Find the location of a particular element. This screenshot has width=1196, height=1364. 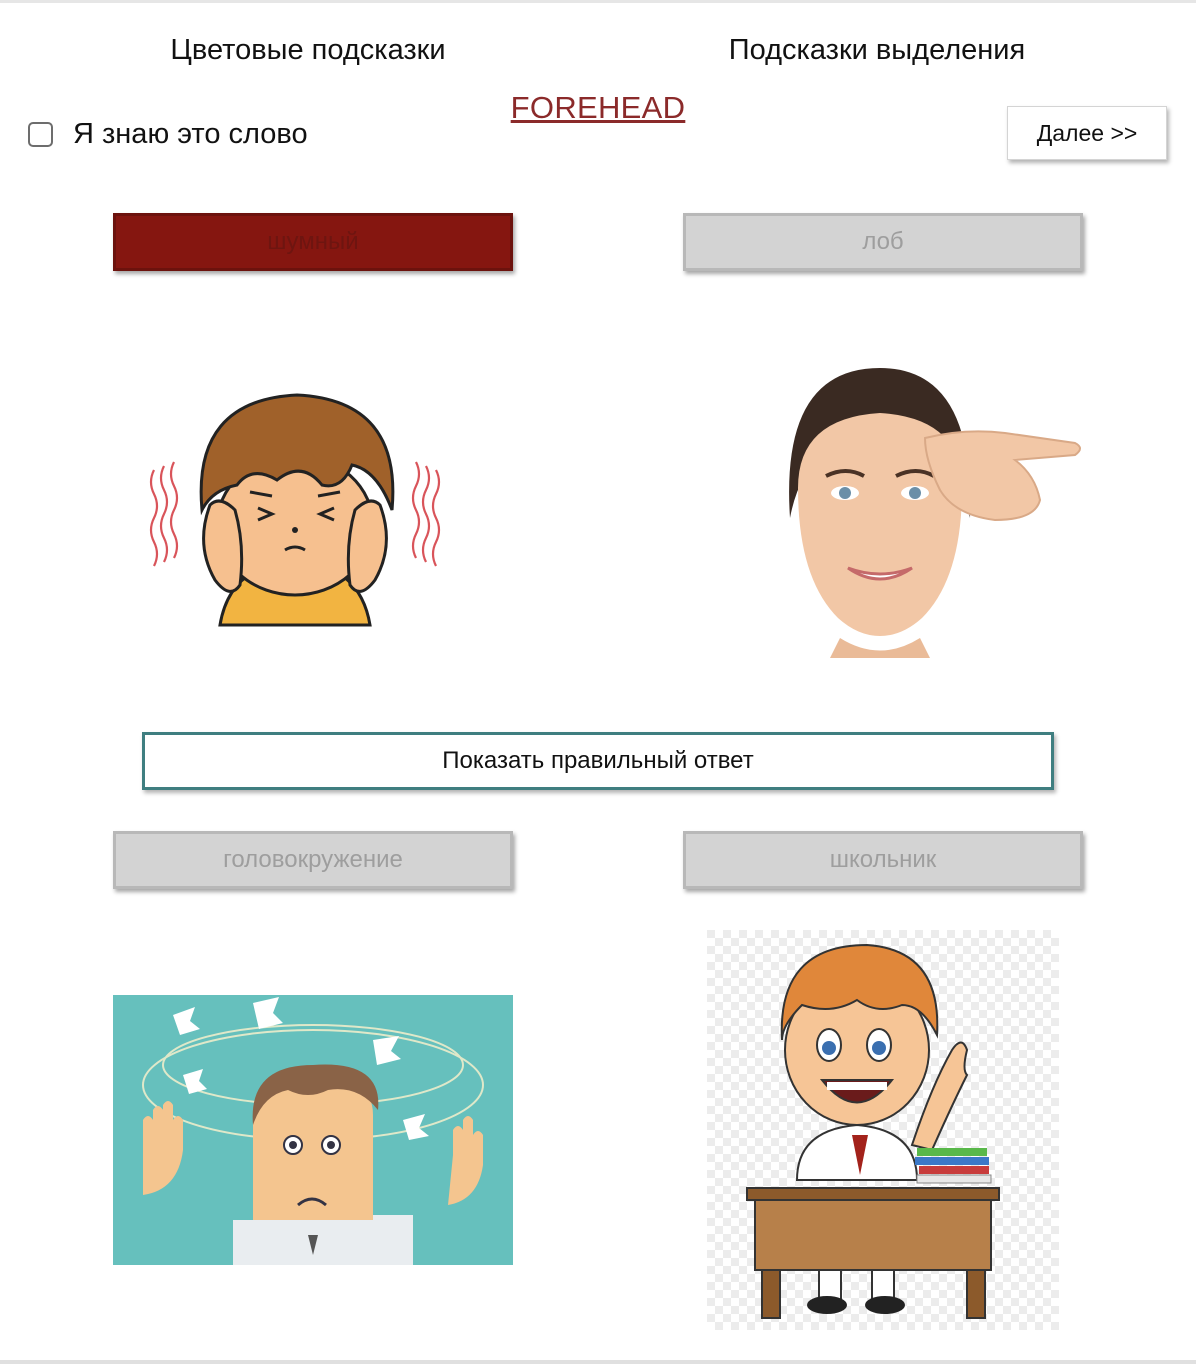

next-button: Далее >> is located at coordinates (1087, 133).